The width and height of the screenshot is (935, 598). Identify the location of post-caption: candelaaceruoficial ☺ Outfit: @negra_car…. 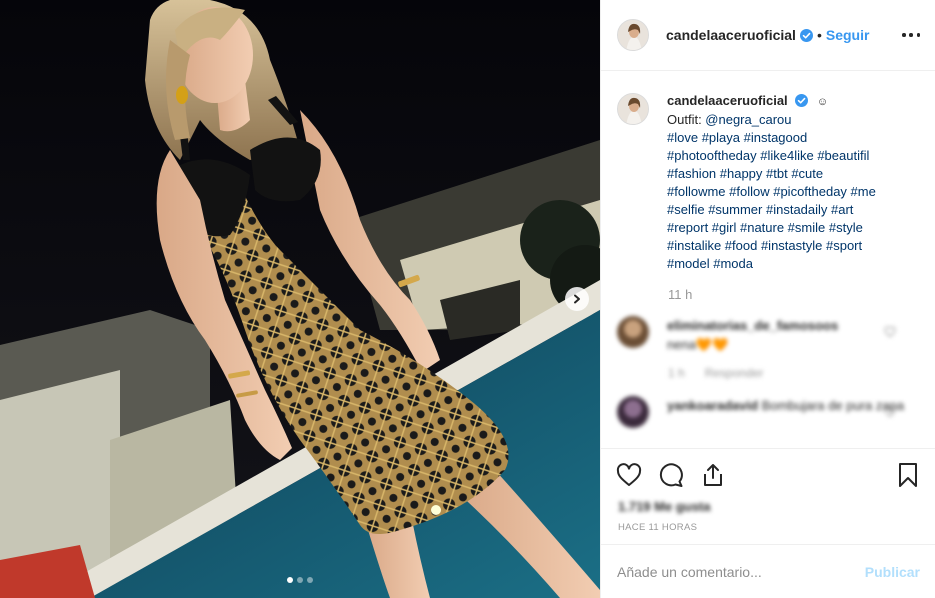
(768, 182).